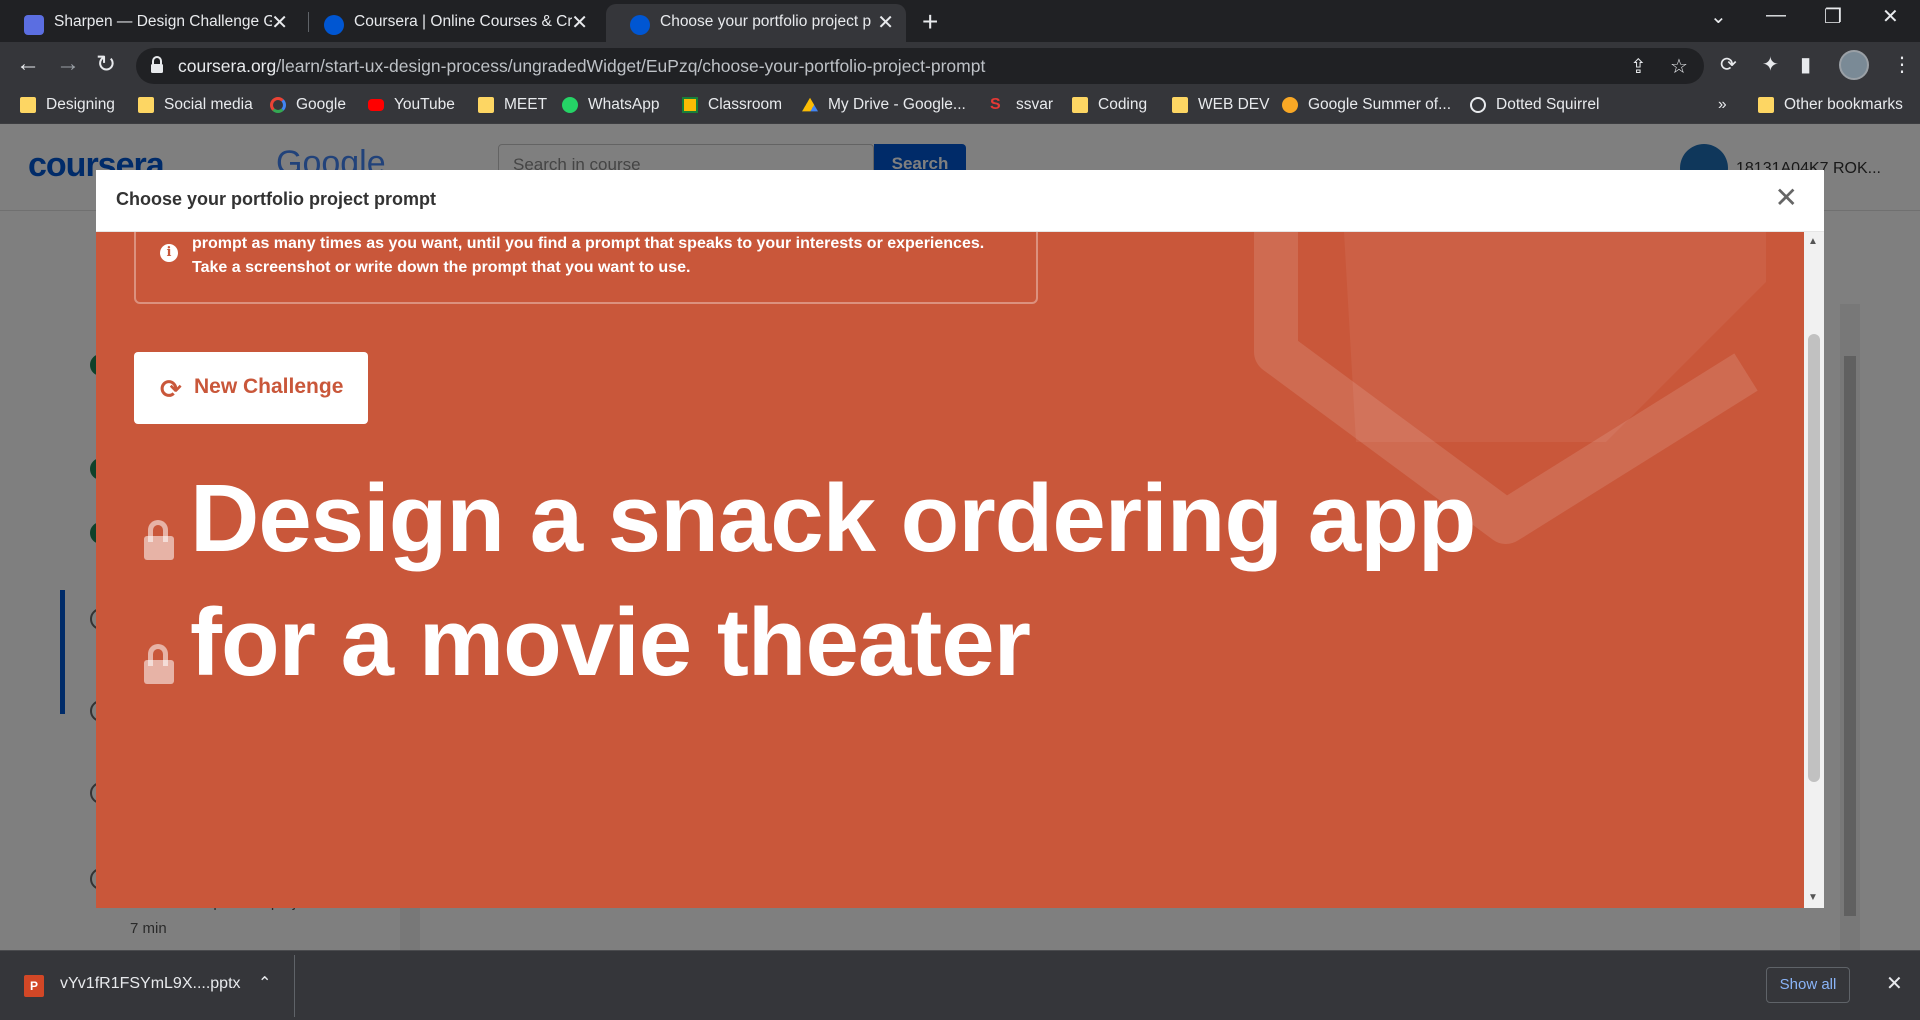 This screenshot has height=1020, width=1920. I want to click on new-challenge-button: ⟳ New Challenge, so click(251, 388).